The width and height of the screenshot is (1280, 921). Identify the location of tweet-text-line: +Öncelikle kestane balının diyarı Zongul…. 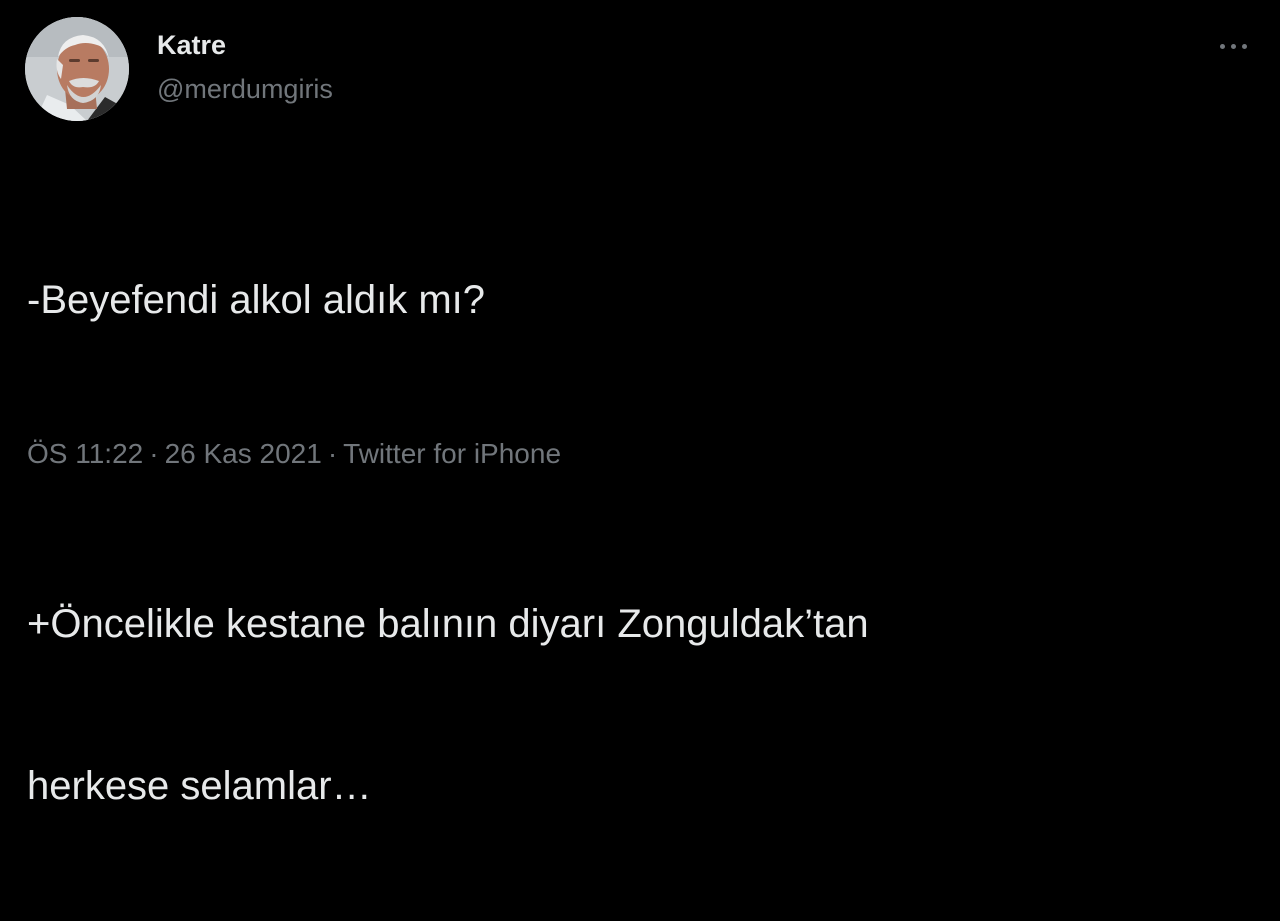
(448, 624).